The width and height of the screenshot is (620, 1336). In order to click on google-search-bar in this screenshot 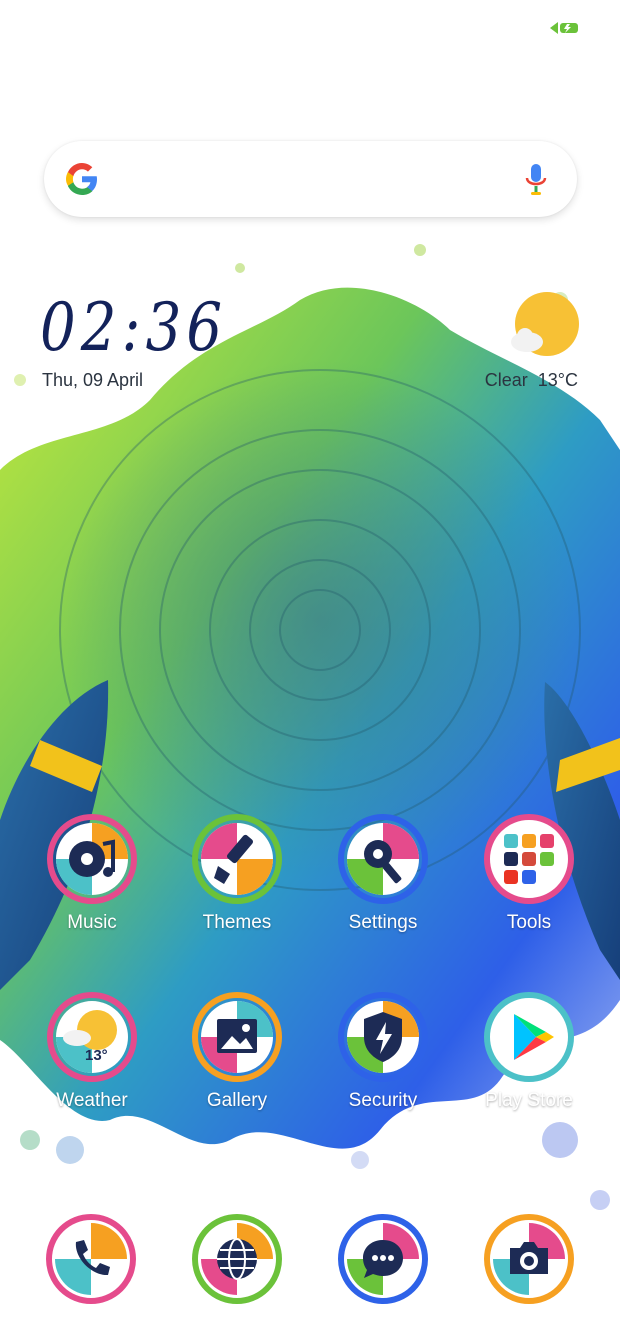, I will do `click(310, 179)`.